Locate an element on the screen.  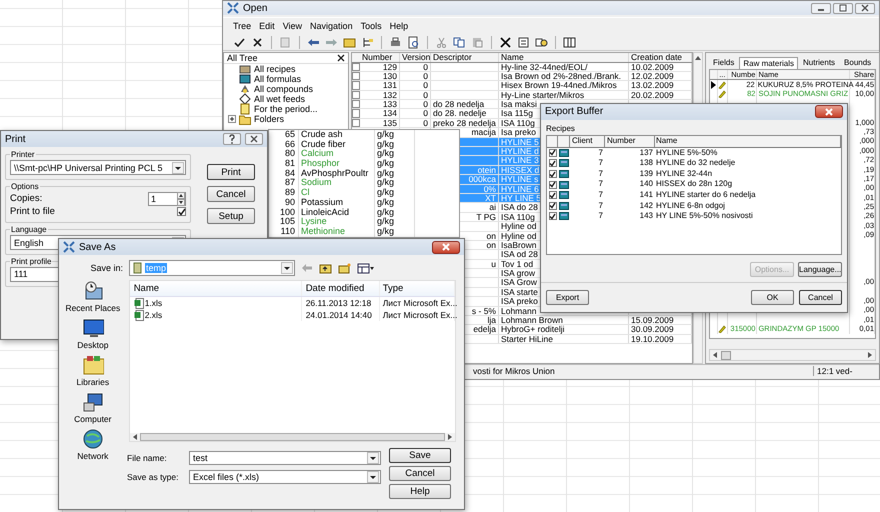
tree-node: All formulas is located at coordinates (278, 79).